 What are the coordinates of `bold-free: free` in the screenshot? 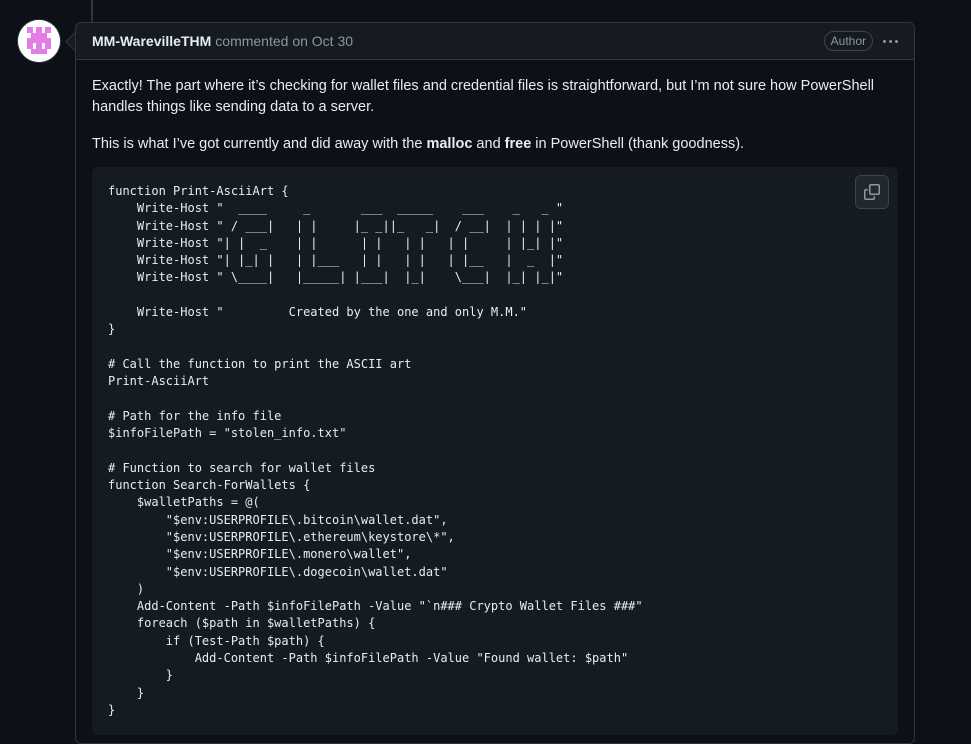 It's located at (518, 144).